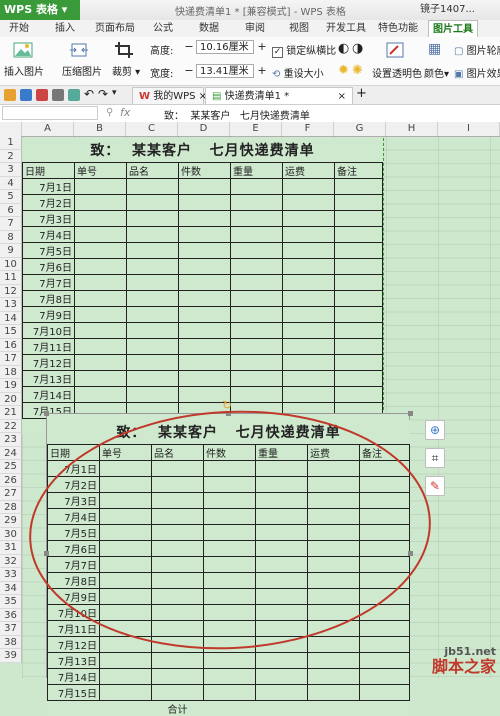 The image size is (500, 716). Describe the element at coordinates (453, 28) in the screenshot. I see `menu-picture-tools: 图片工具` at that location.